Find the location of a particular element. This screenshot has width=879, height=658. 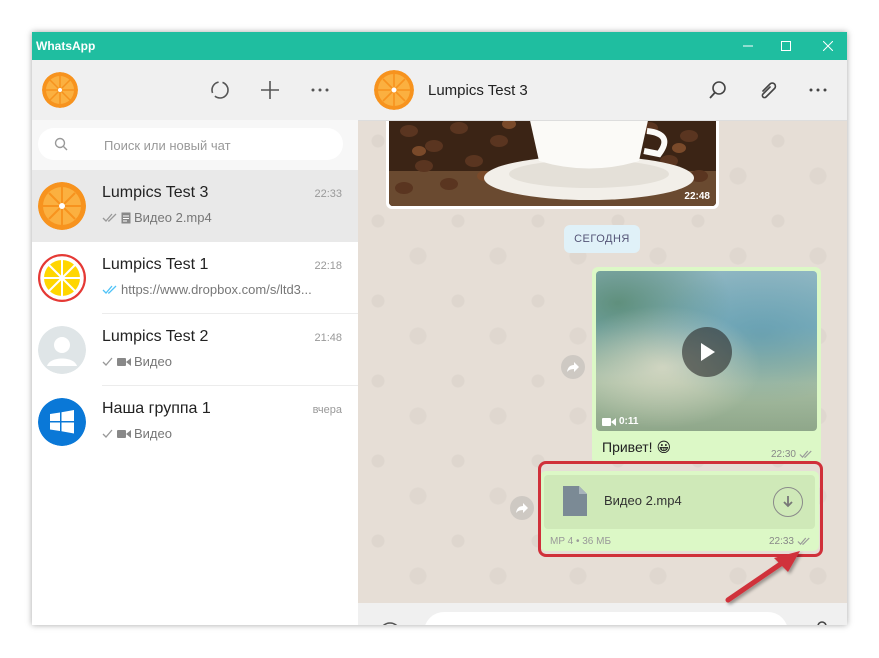

conversation-menu-button is located at coordinates (818, 90).